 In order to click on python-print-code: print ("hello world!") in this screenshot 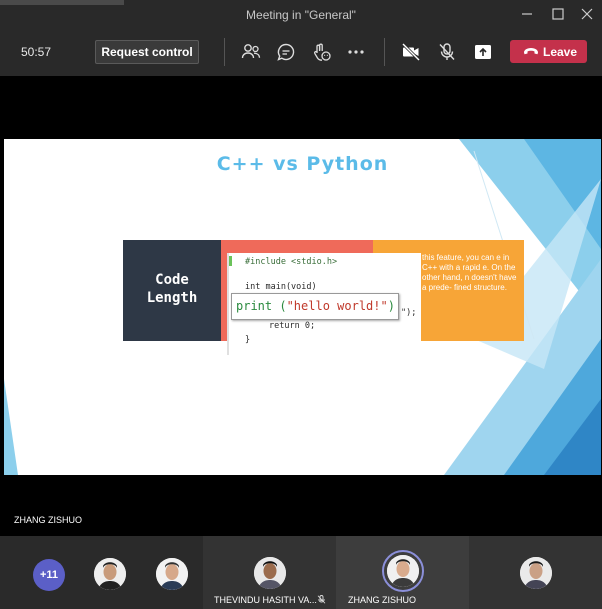, I will do `click(315, 306)`.